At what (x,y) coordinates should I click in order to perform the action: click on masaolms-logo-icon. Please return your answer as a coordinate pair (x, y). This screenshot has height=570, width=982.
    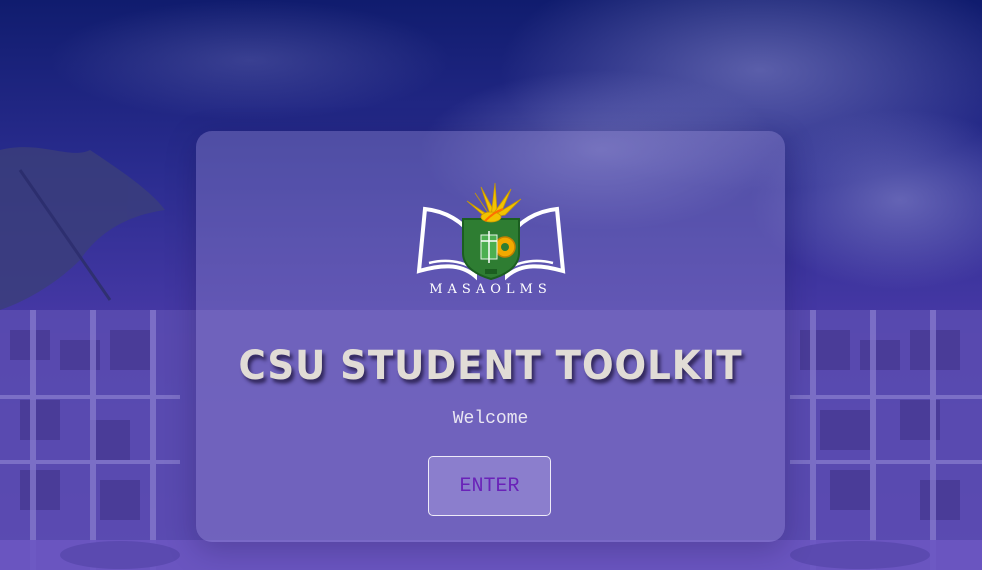
    Looking at the image, I should click on (490, 231).